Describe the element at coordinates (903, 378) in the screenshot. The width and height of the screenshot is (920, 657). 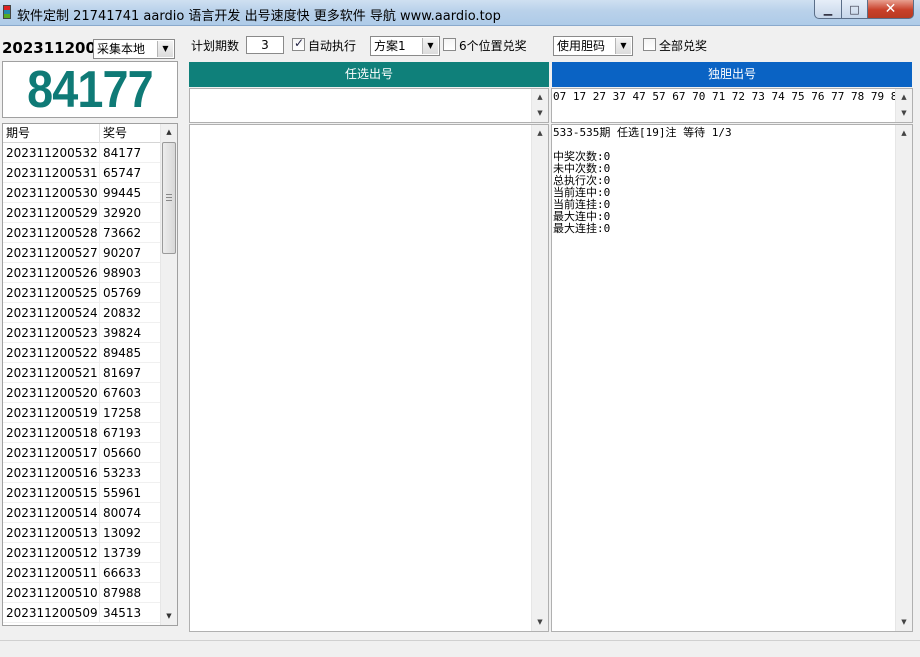
I see `dan-result-scrollbar: ▲ ▼` at that location.